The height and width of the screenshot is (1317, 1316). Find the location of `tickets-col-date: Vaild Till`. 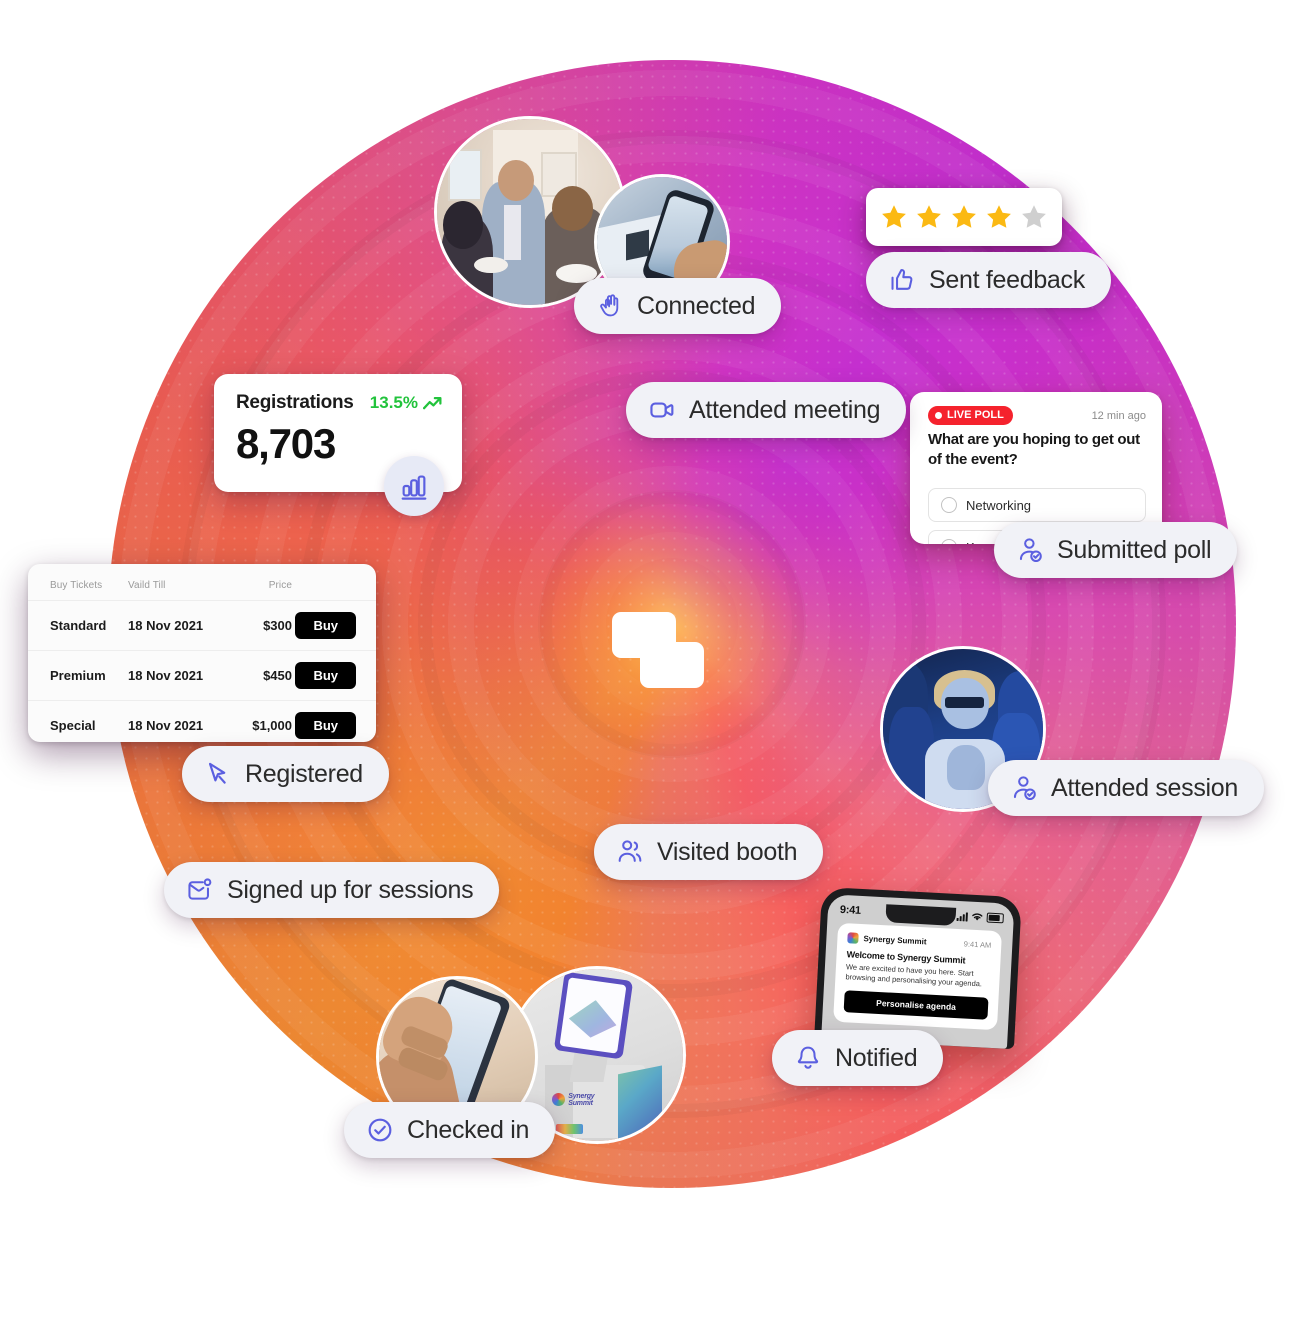

tickets-col-date: Vaild Till is located at coordinates (147, 585).